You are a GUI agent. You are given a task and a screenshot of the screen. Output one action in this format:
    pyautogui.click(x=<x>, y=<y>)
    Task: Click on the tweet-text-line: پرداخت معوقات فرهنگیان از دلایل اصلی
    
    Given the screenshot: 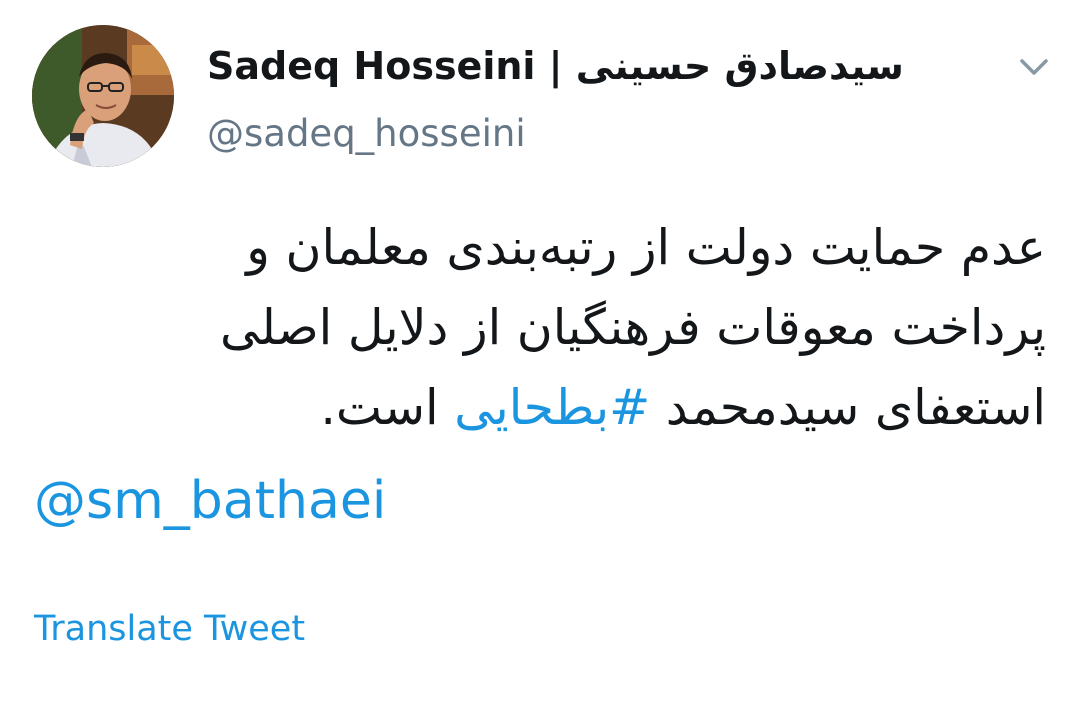 What is the action you would take?
    pyautogui.click(x=633, y=327)
    